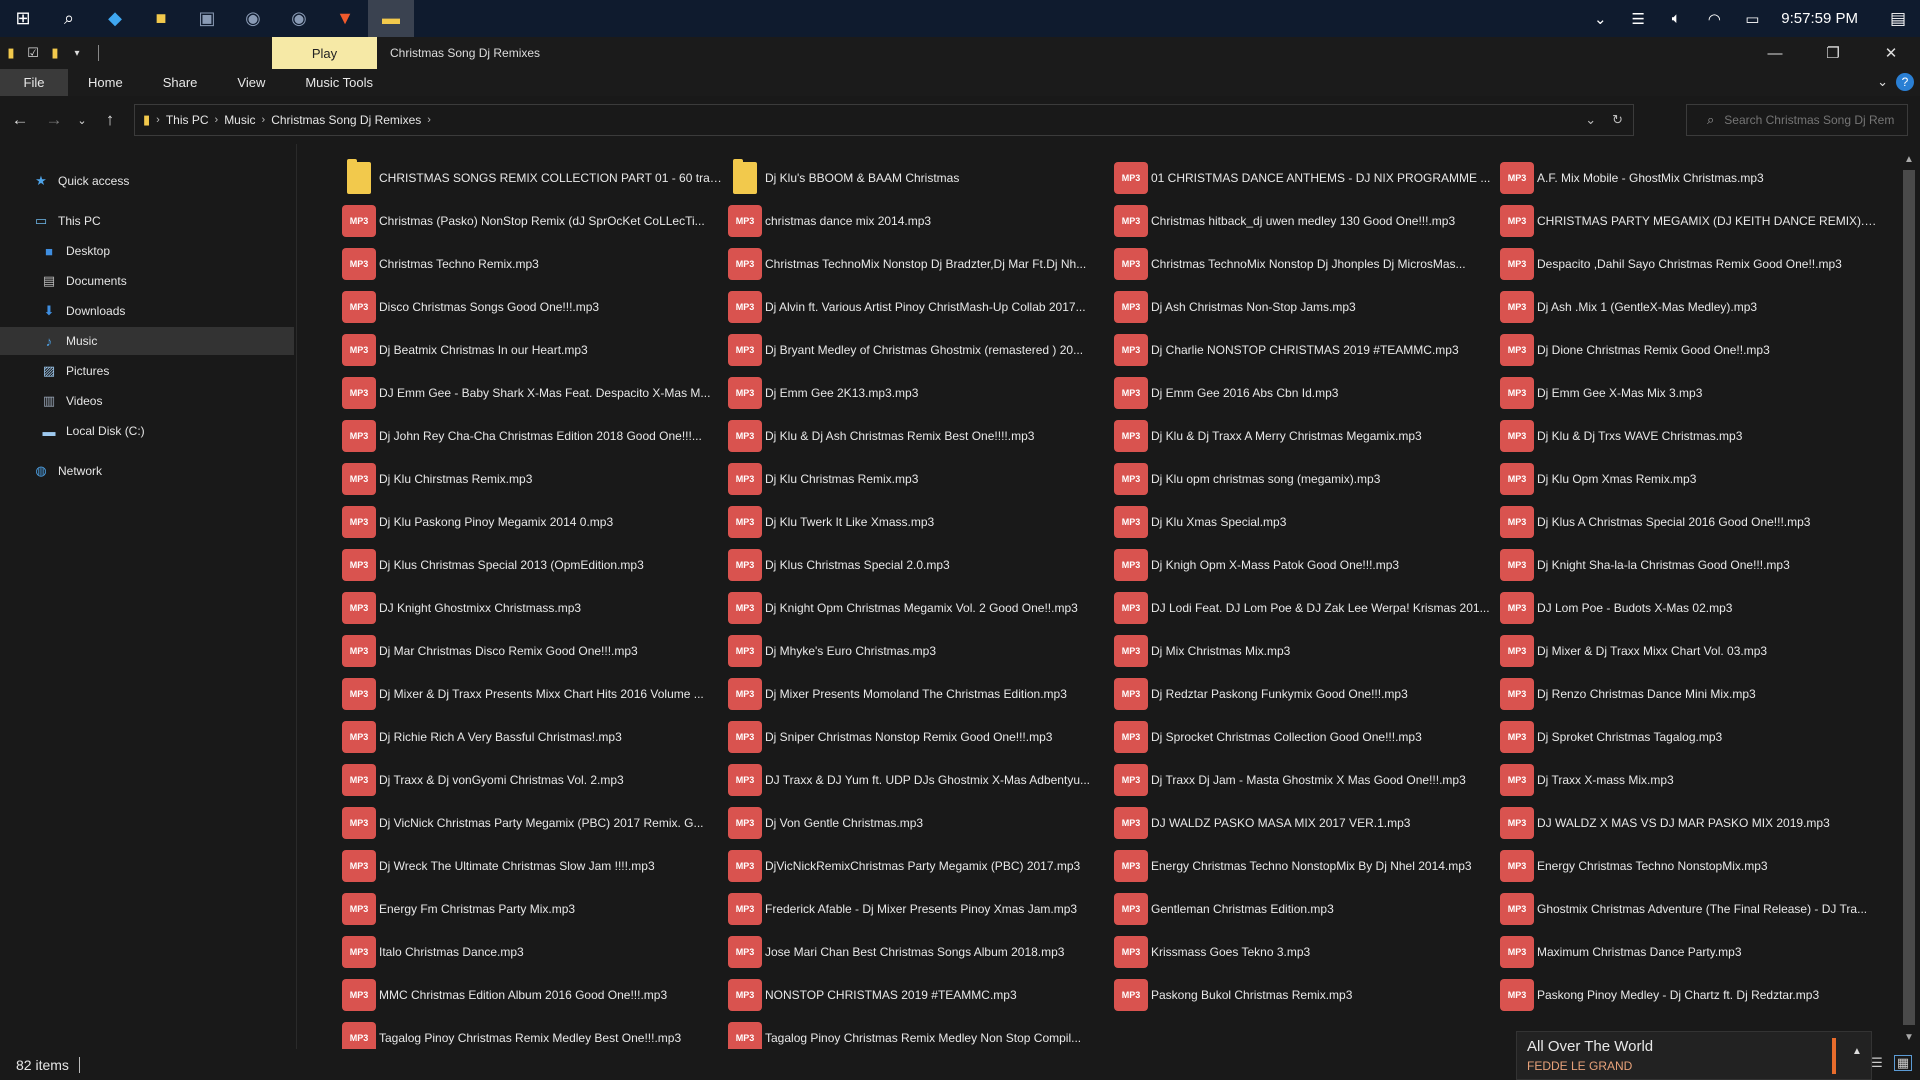 Image resolution: width=1920 pixels, height=1080 pixels. I want to click on pane-divider, so click(296, 596).